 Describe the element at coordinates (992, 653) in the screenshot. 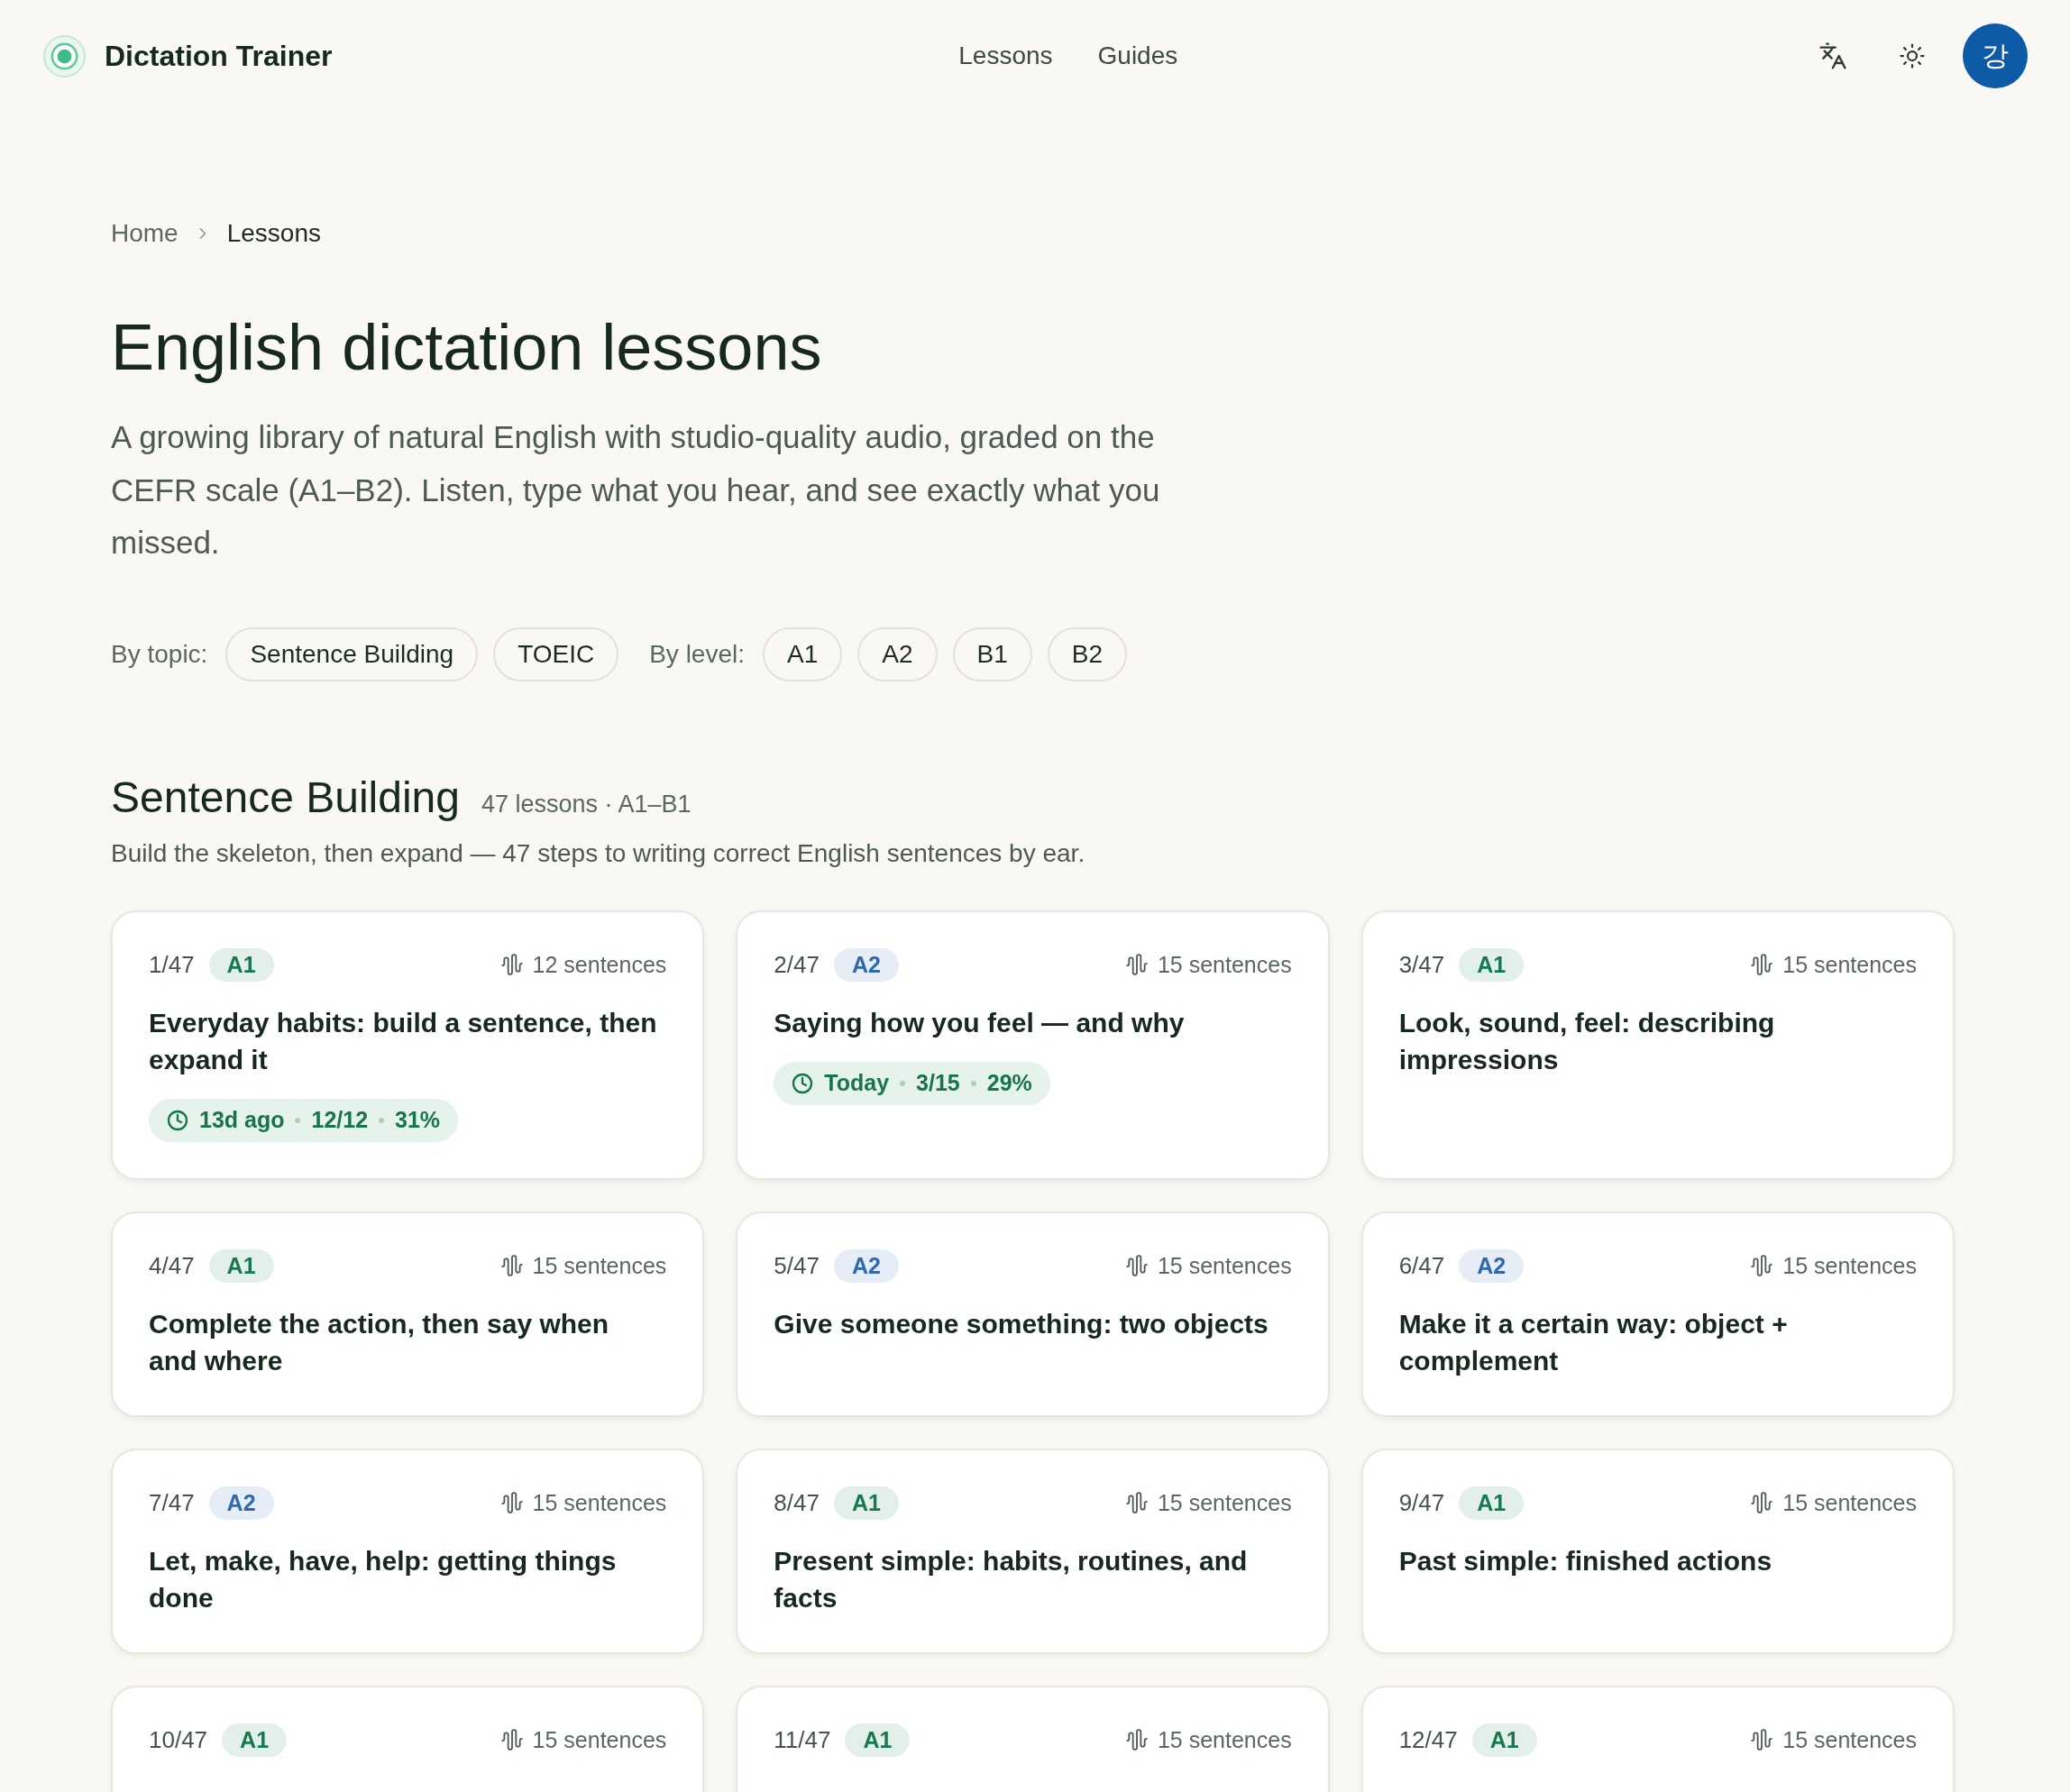

I see `filter-chip: B1` at that location.